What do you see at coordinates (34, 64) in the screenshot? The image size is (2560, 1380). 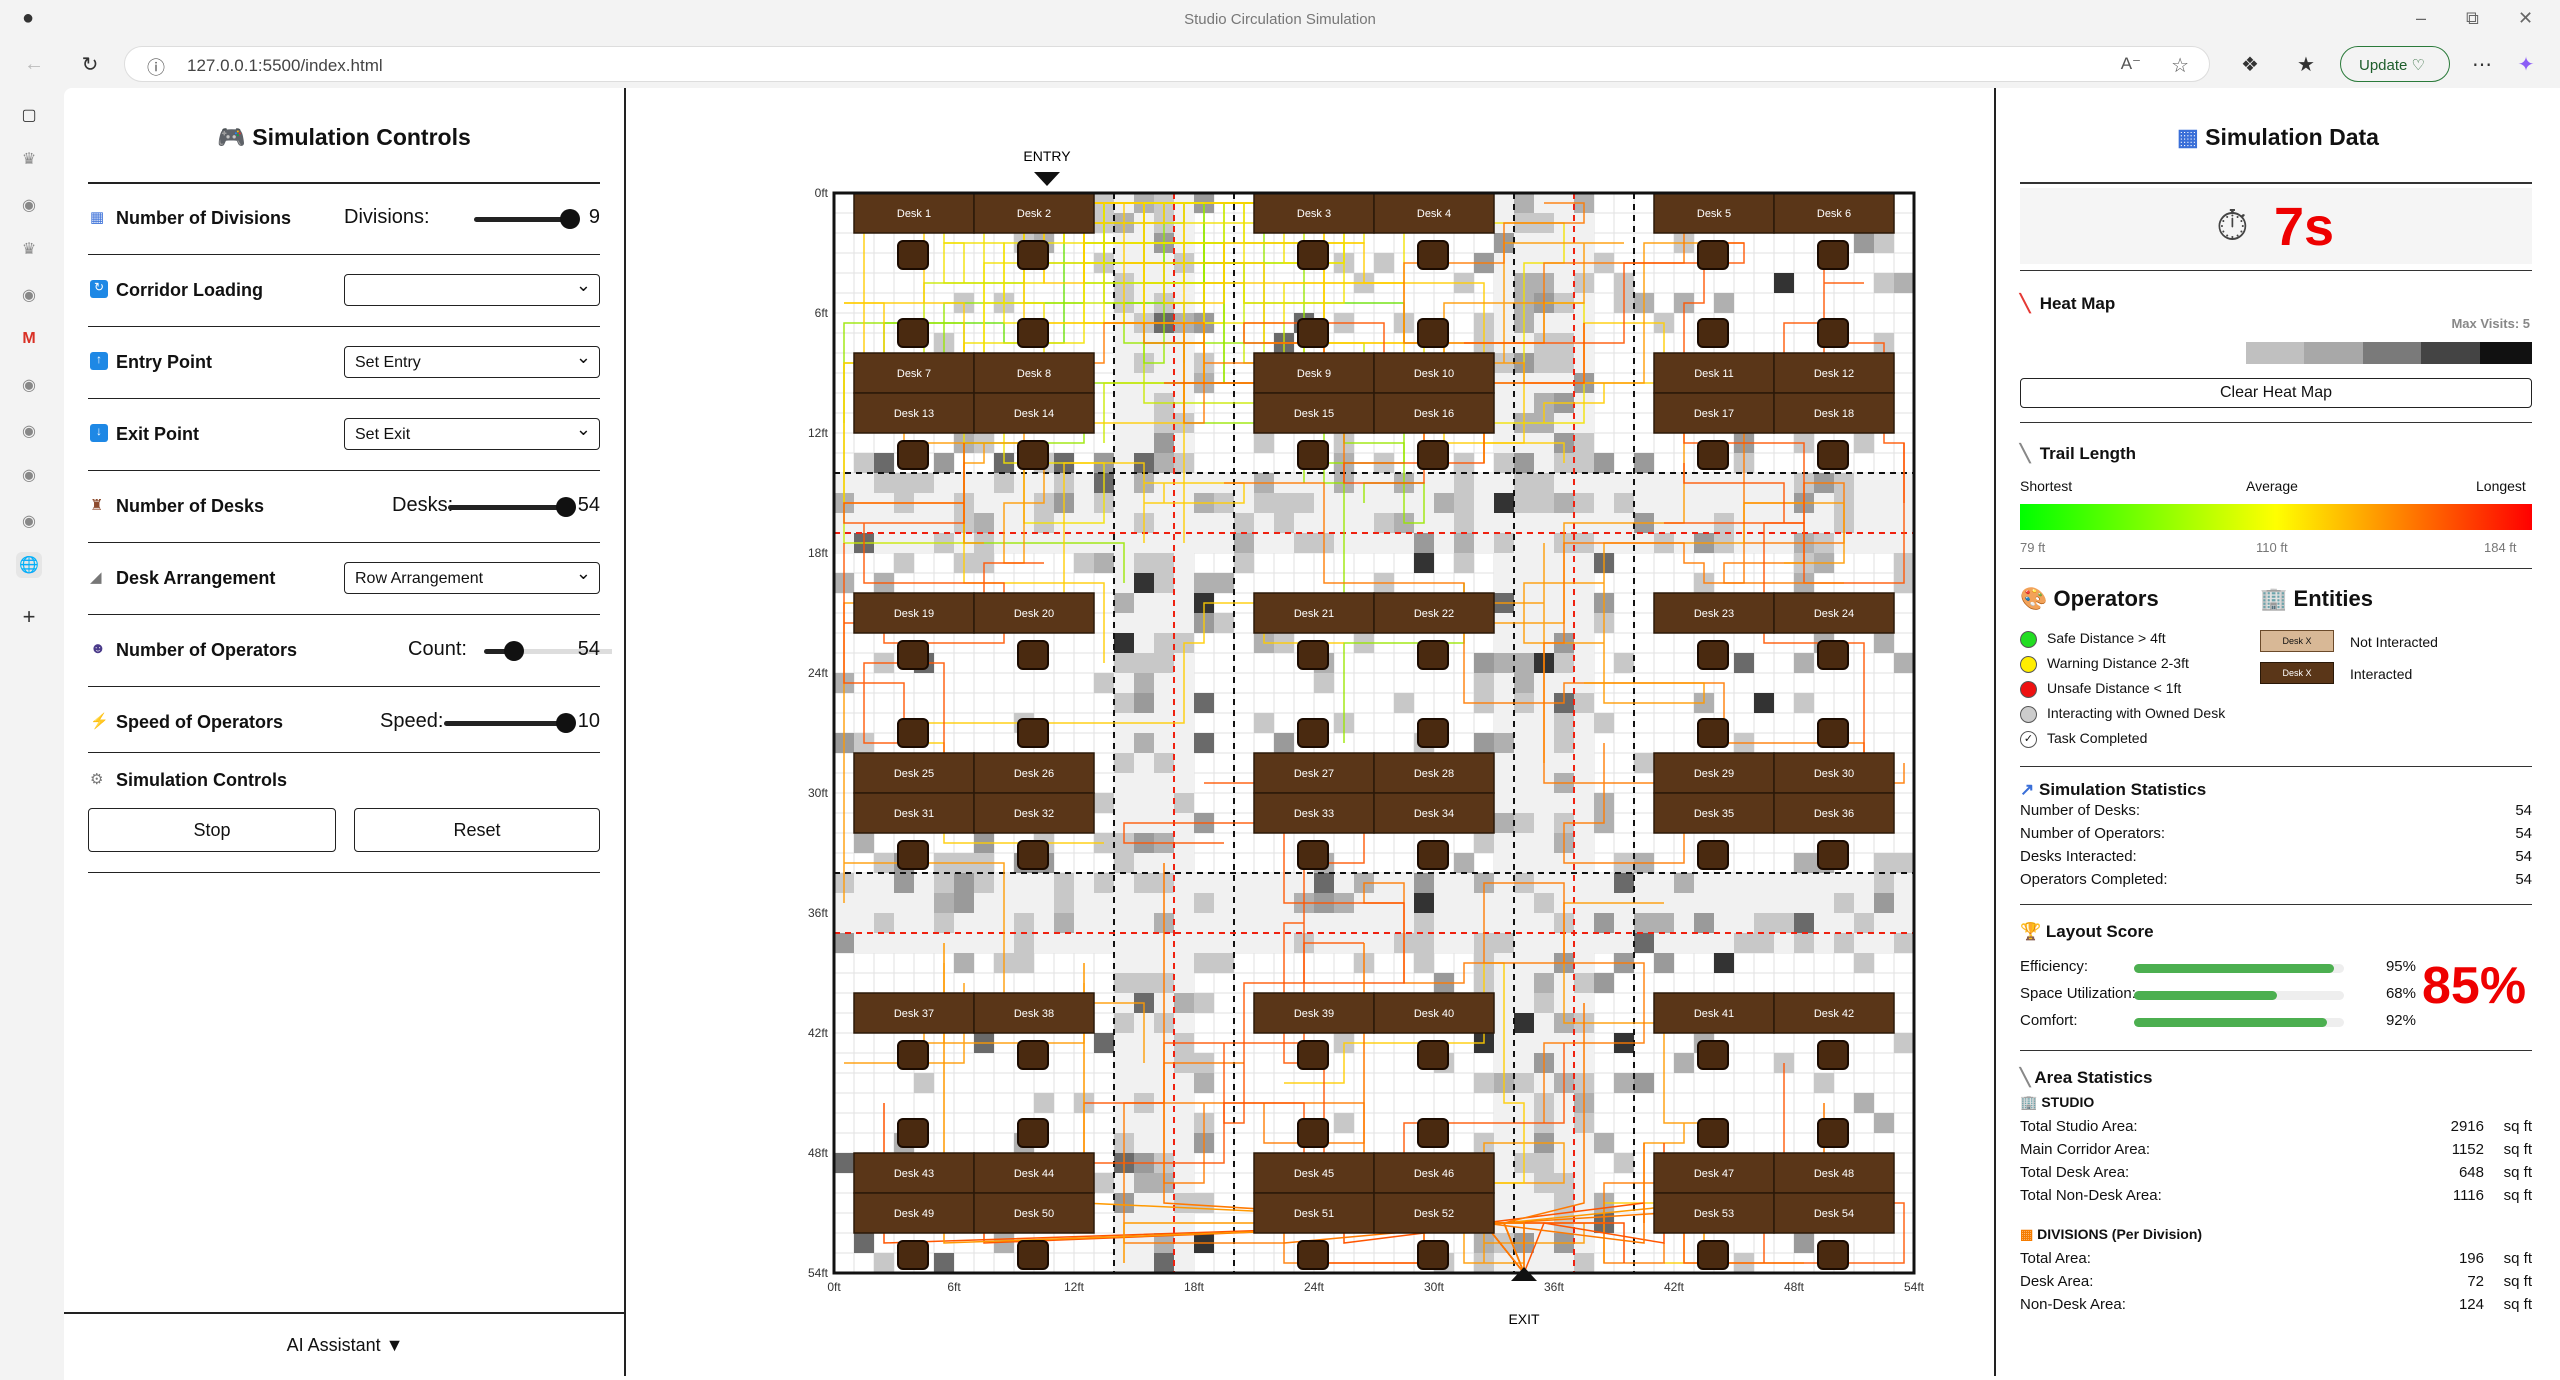 I see `back-icon: ←` at bounding box center [34, 64].